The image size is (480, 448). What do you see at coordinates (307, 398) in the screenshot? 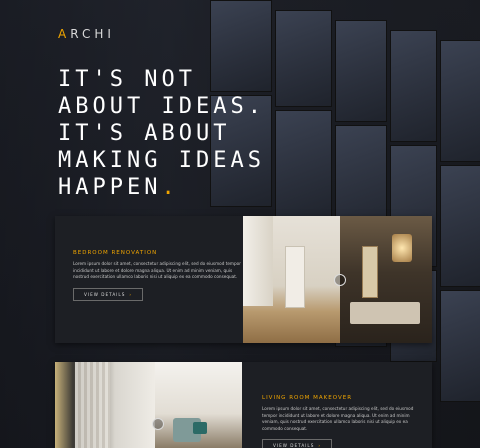
I see `project-title: LIVING ROOM MAKEOVER` at bounding box center [307, 398].